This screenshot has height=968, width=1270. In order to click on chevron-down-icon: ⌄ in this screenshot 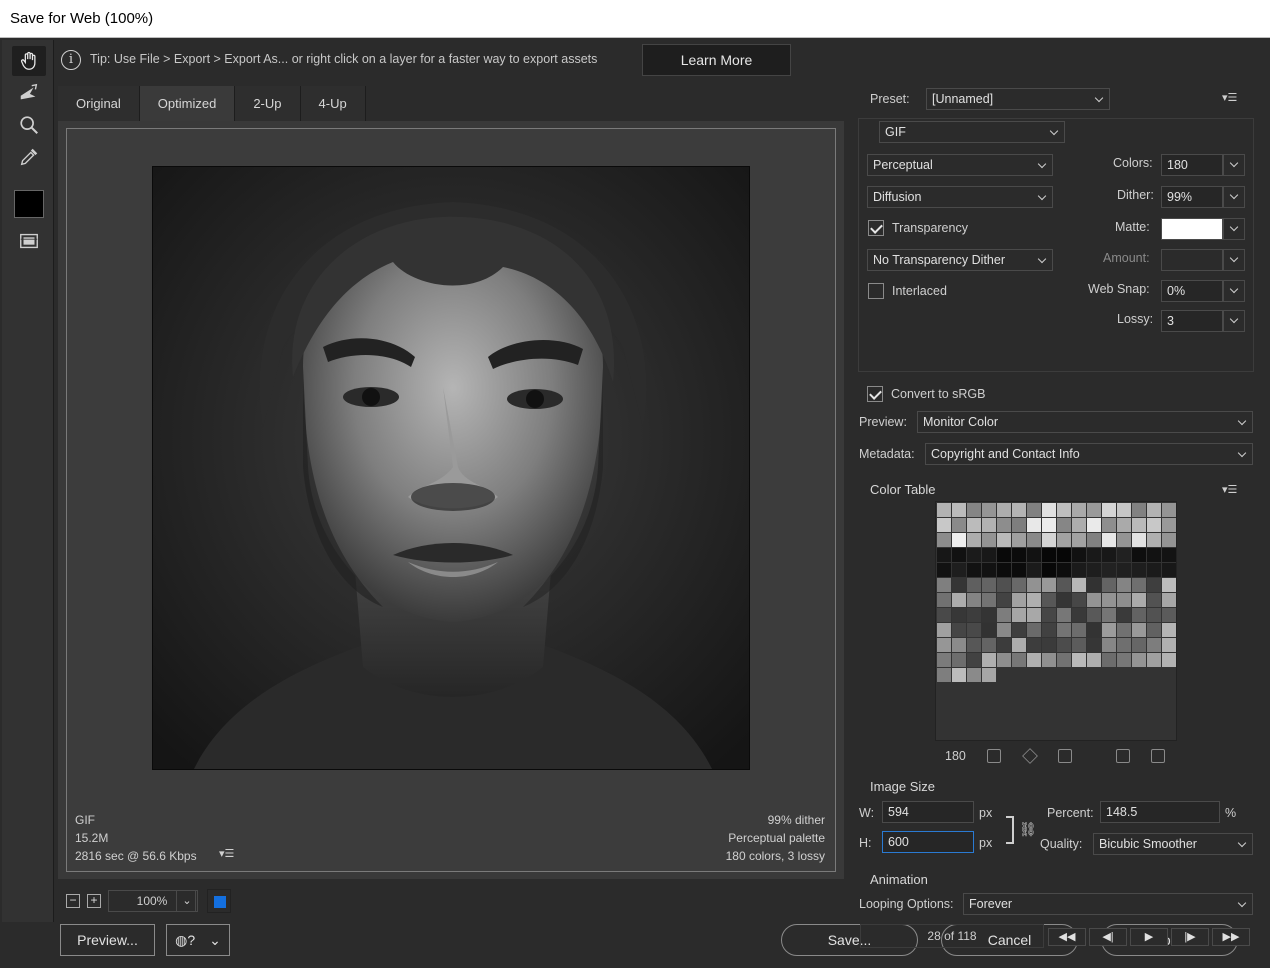, I will do `click(187, 901)`.